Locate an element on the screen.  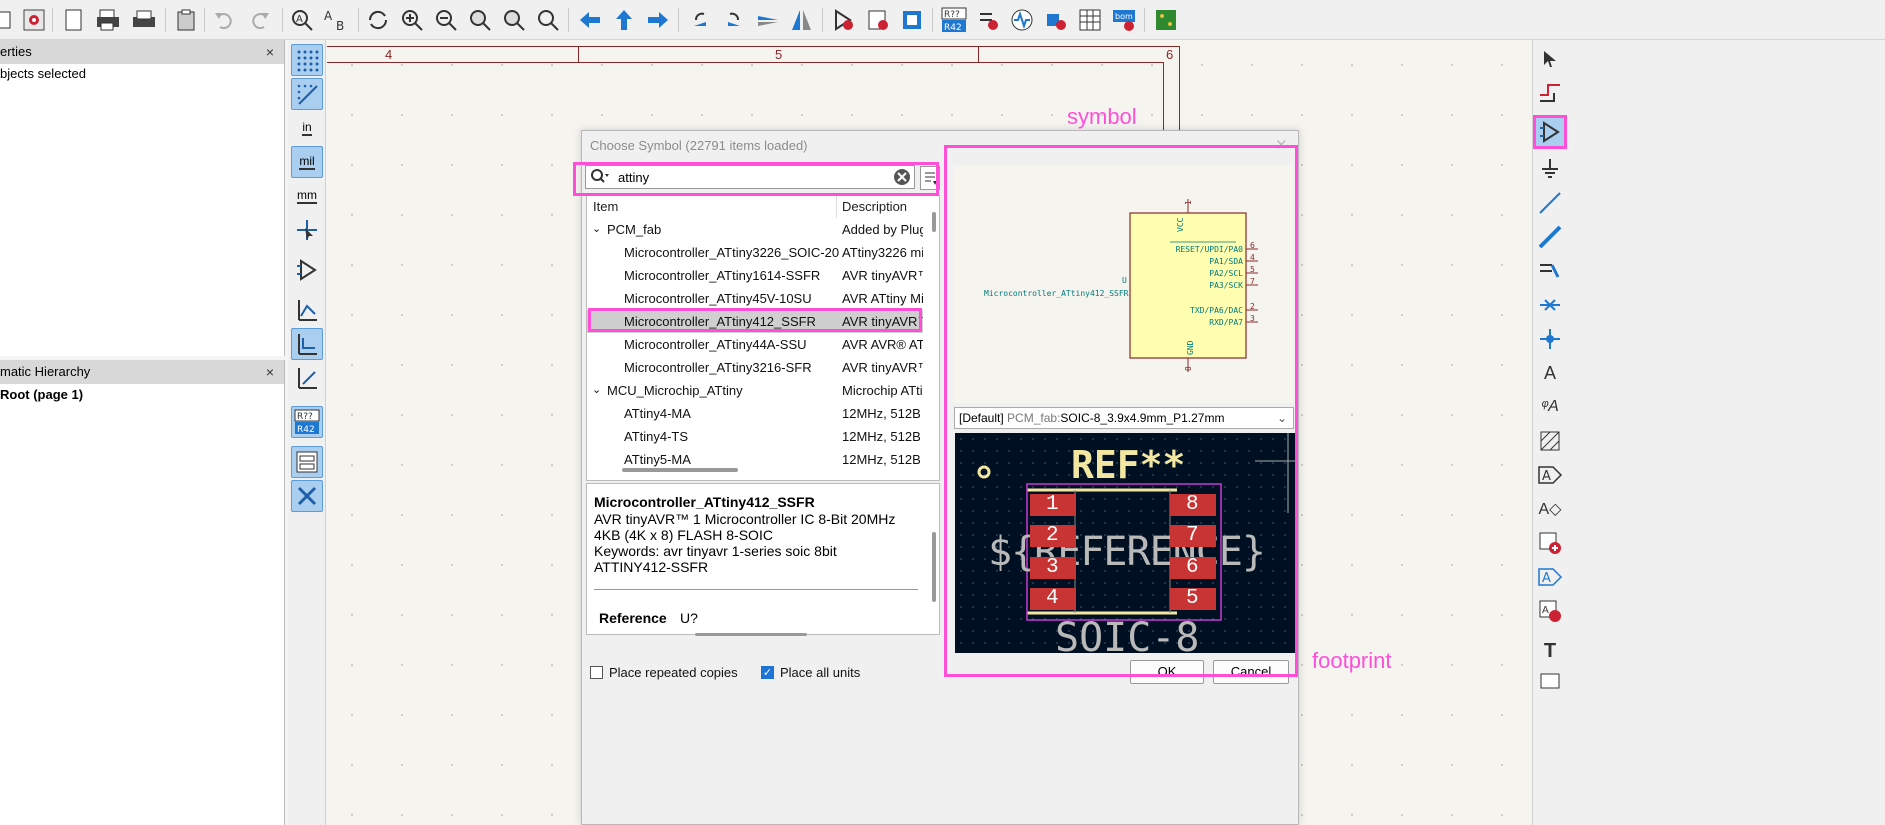
grid-dots-icon is located at coordinates (307, 60).